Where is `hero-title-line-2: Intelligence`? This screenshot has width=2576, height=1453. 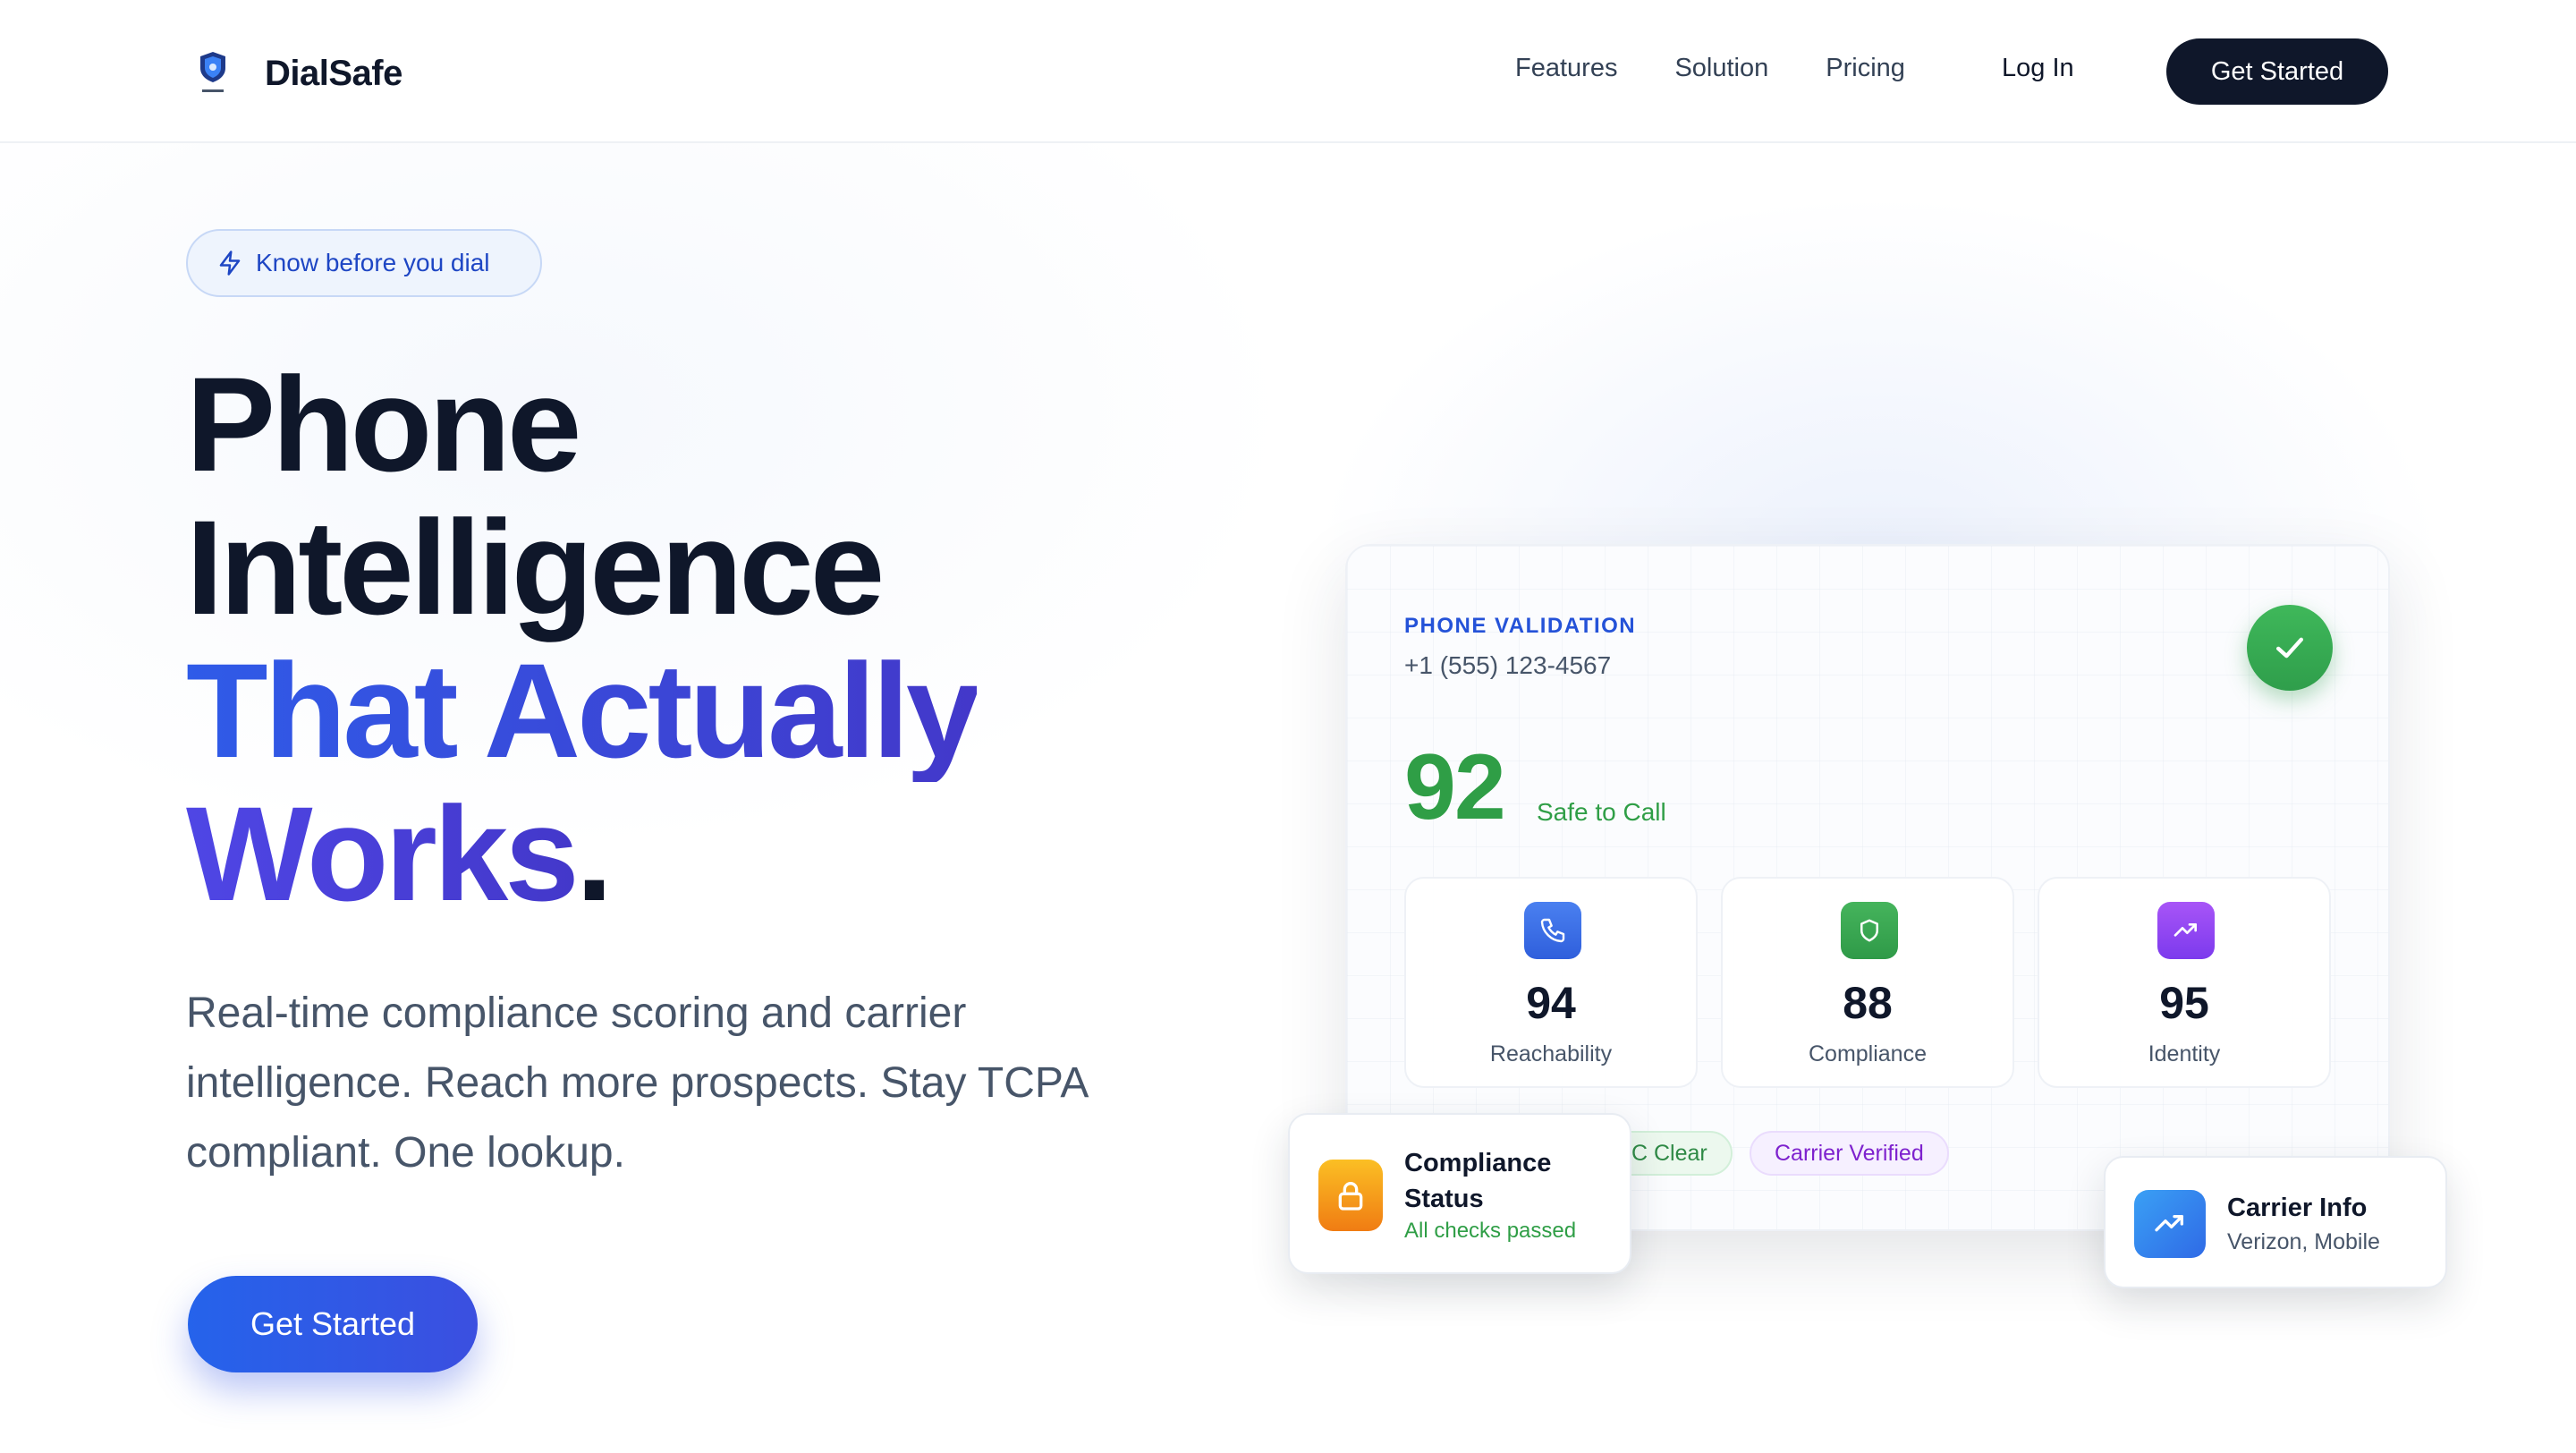 hero-title-line-2: Intelligence is located at coordinates (535, 567).